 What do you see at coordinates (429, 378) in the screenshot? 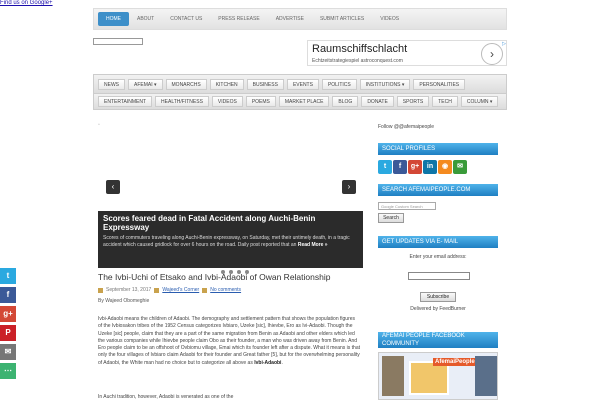
I see `facebook-cover-image` at bounding box center [429, 378].